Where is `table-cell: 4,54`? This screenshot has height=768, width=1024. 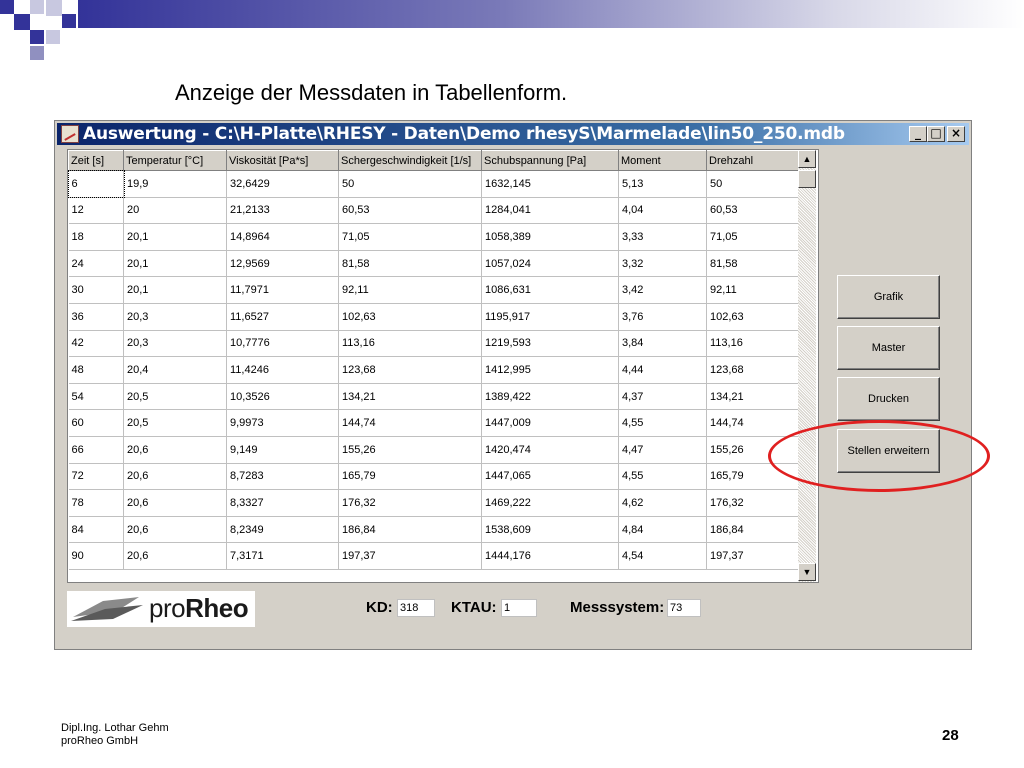 table-cell: 4,54 is located at coordinates (662, 556).